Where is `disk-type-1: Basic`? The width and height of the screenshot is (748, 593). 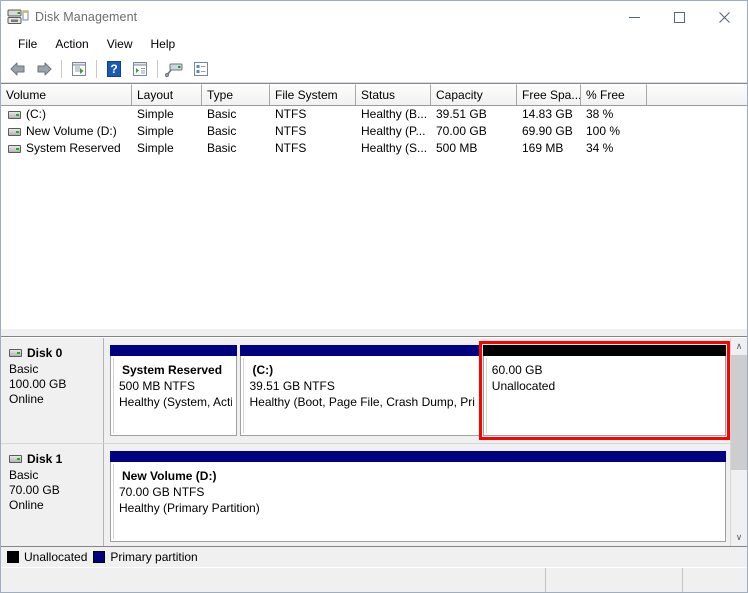
disk-type-1: Basic is located at coordinates (24, 475).